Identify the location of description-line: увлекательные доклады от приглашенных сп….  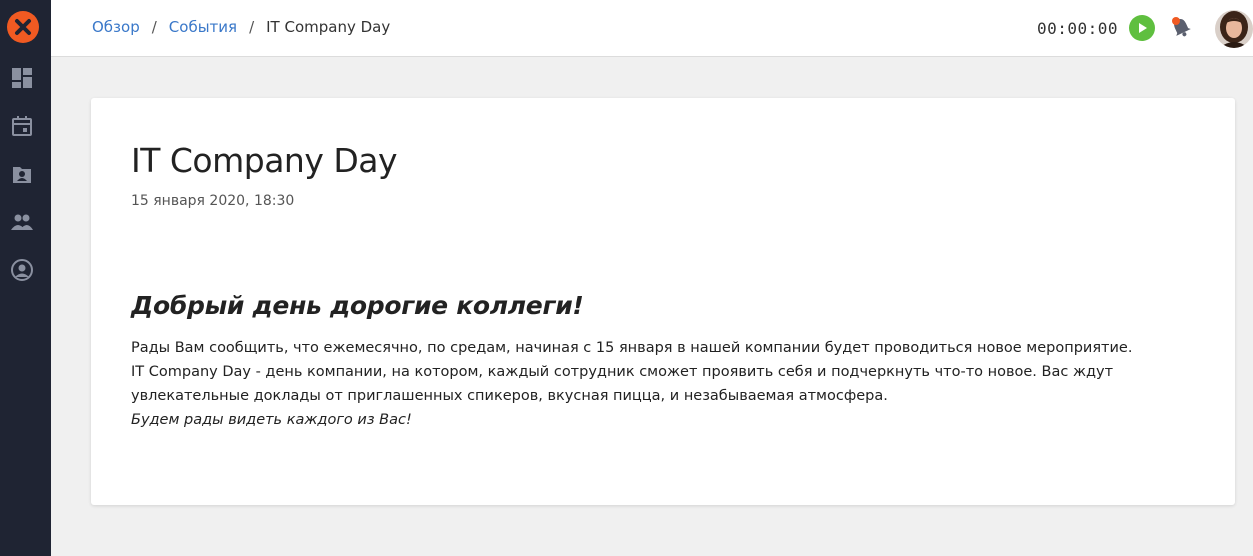
(509, 396).